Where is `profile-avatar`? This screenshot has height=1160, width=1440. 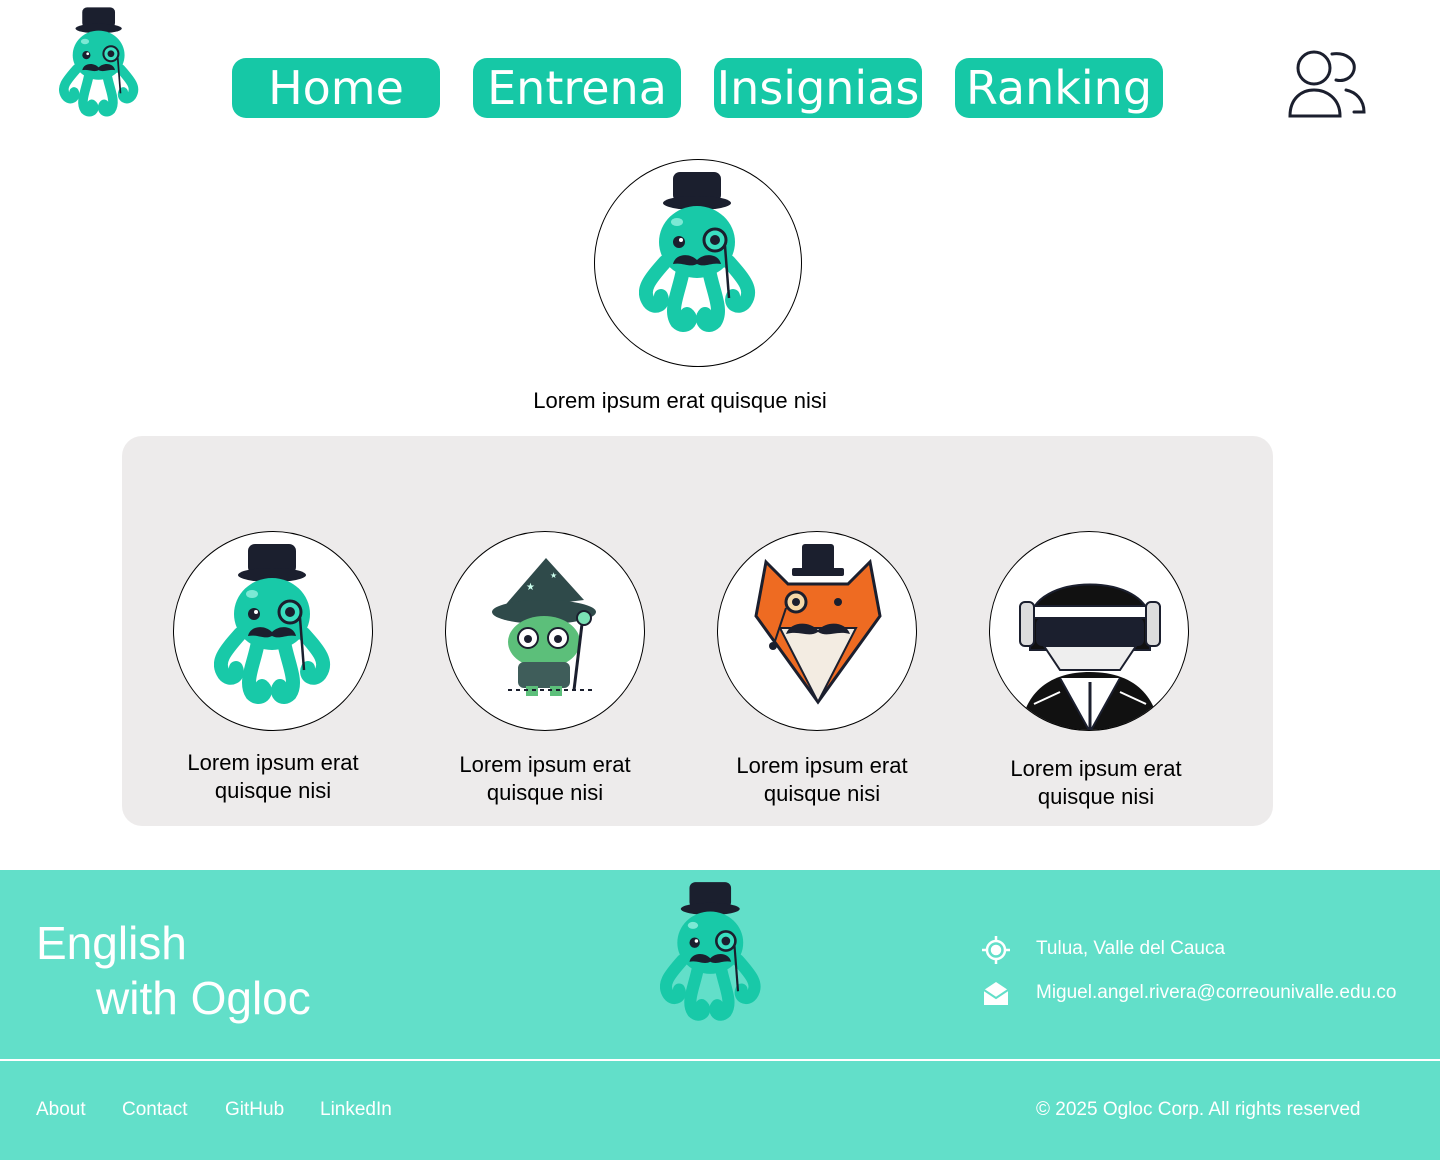 profile-avatar is located at coordinates (698, 263).